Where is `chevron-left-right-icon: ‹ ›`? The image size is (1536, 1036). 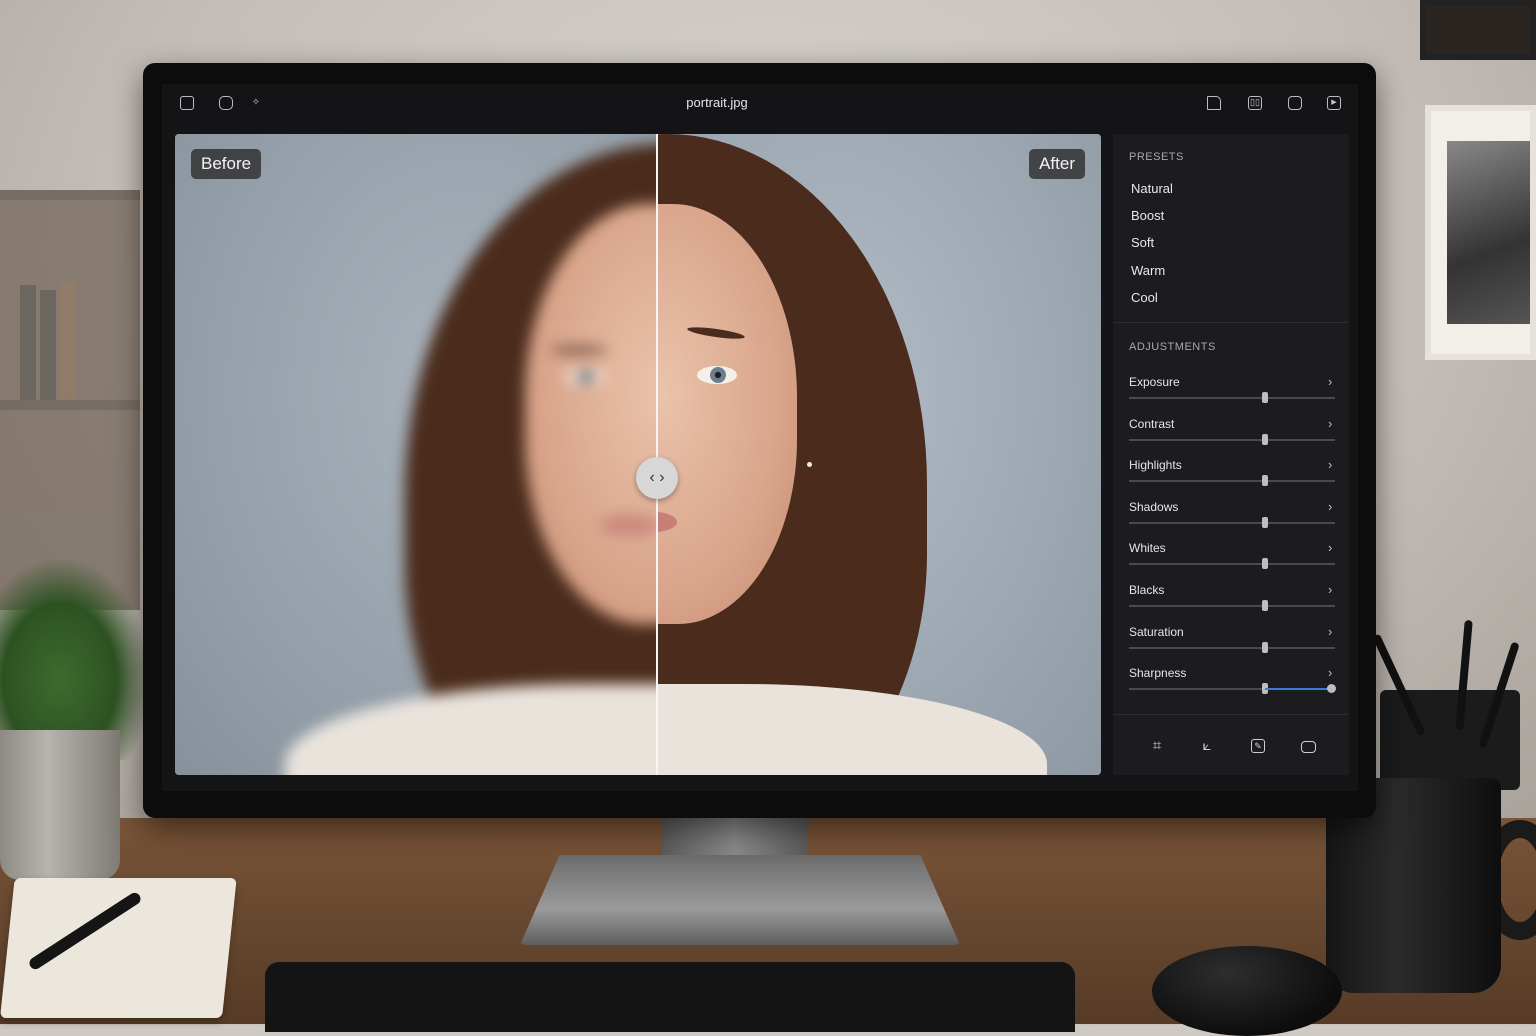
chevron-left-right-icon: ‹ › is located at coordinates (657, 477).